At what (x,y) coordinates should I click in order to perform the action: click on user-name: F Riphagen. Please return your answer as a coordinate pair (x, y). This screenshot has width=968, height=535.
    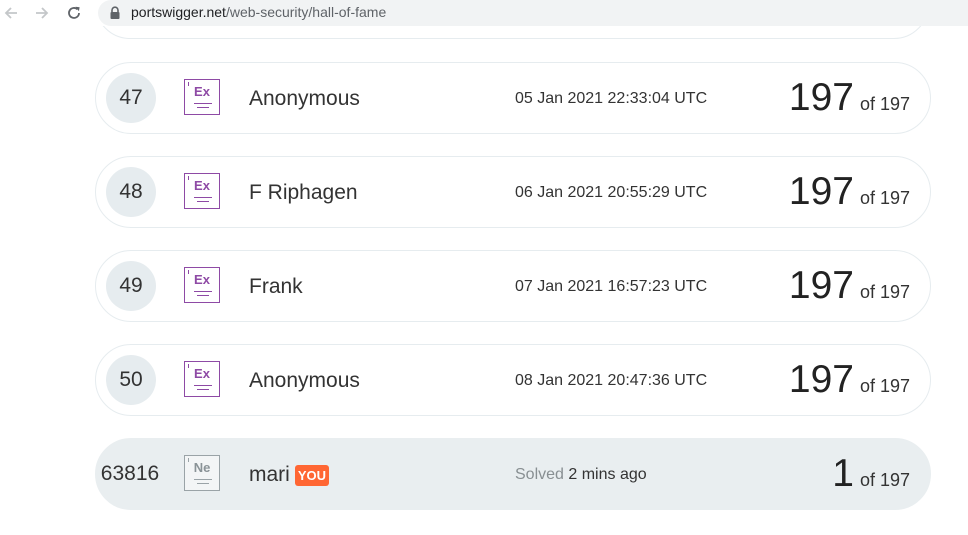
    Looking at the image, I should click on (303, 193).